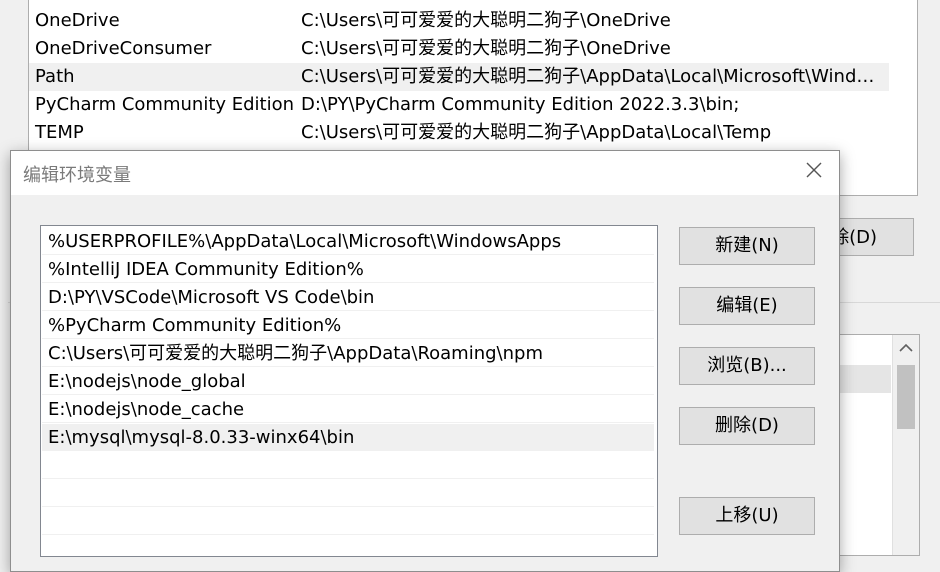  Describe the element at coordinates (536, 132) in the screenshot. I see `variable-value: C:\Users\可可爱爱的大聪明二狗子\AppData\Local\Temp` at that location.